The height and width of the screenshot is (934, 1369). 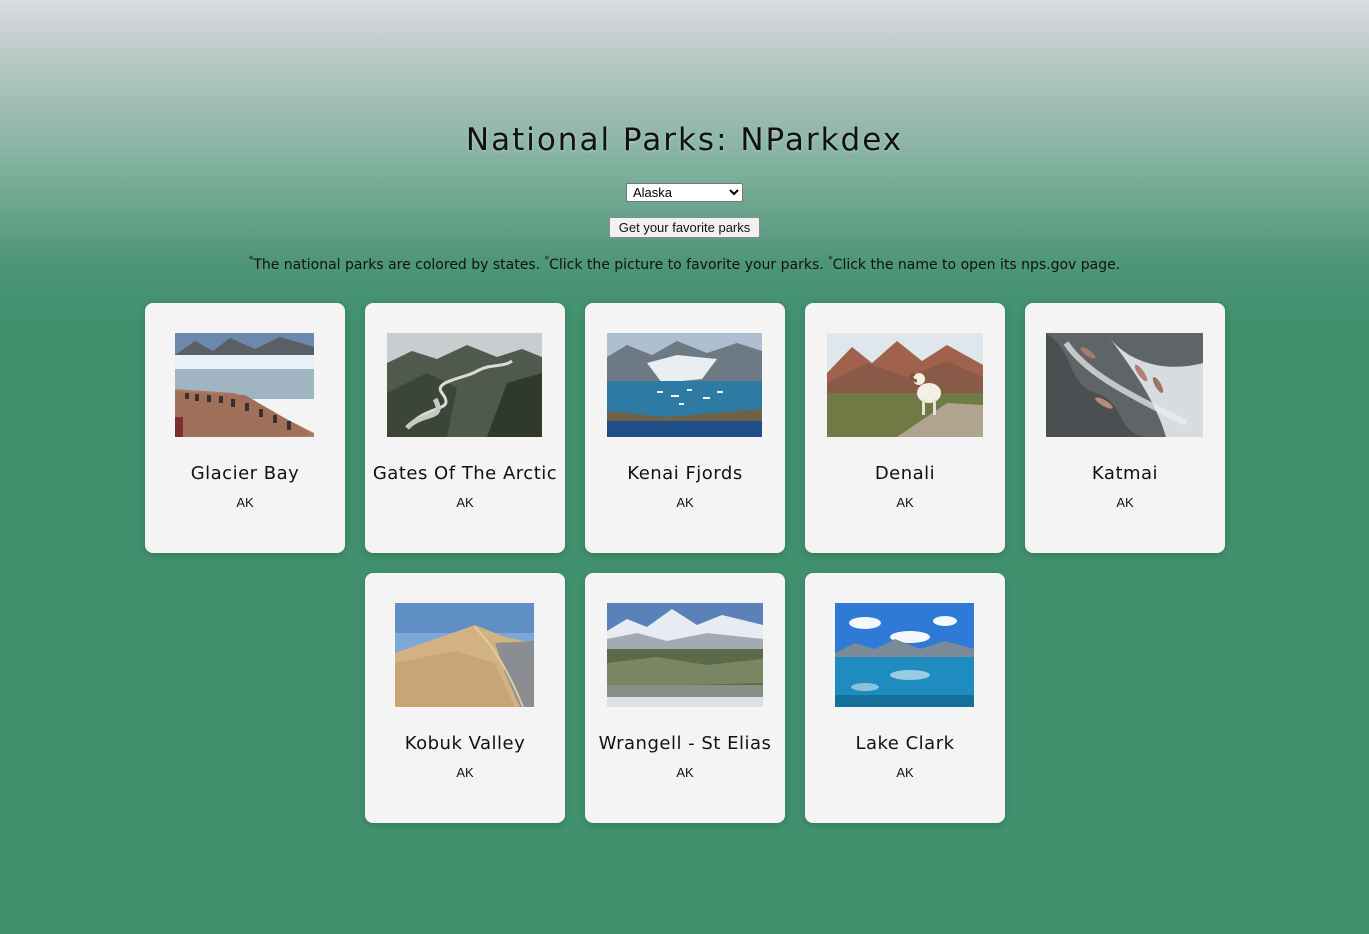 I want to click on katmai-photo, so click(x=1124, y=385).